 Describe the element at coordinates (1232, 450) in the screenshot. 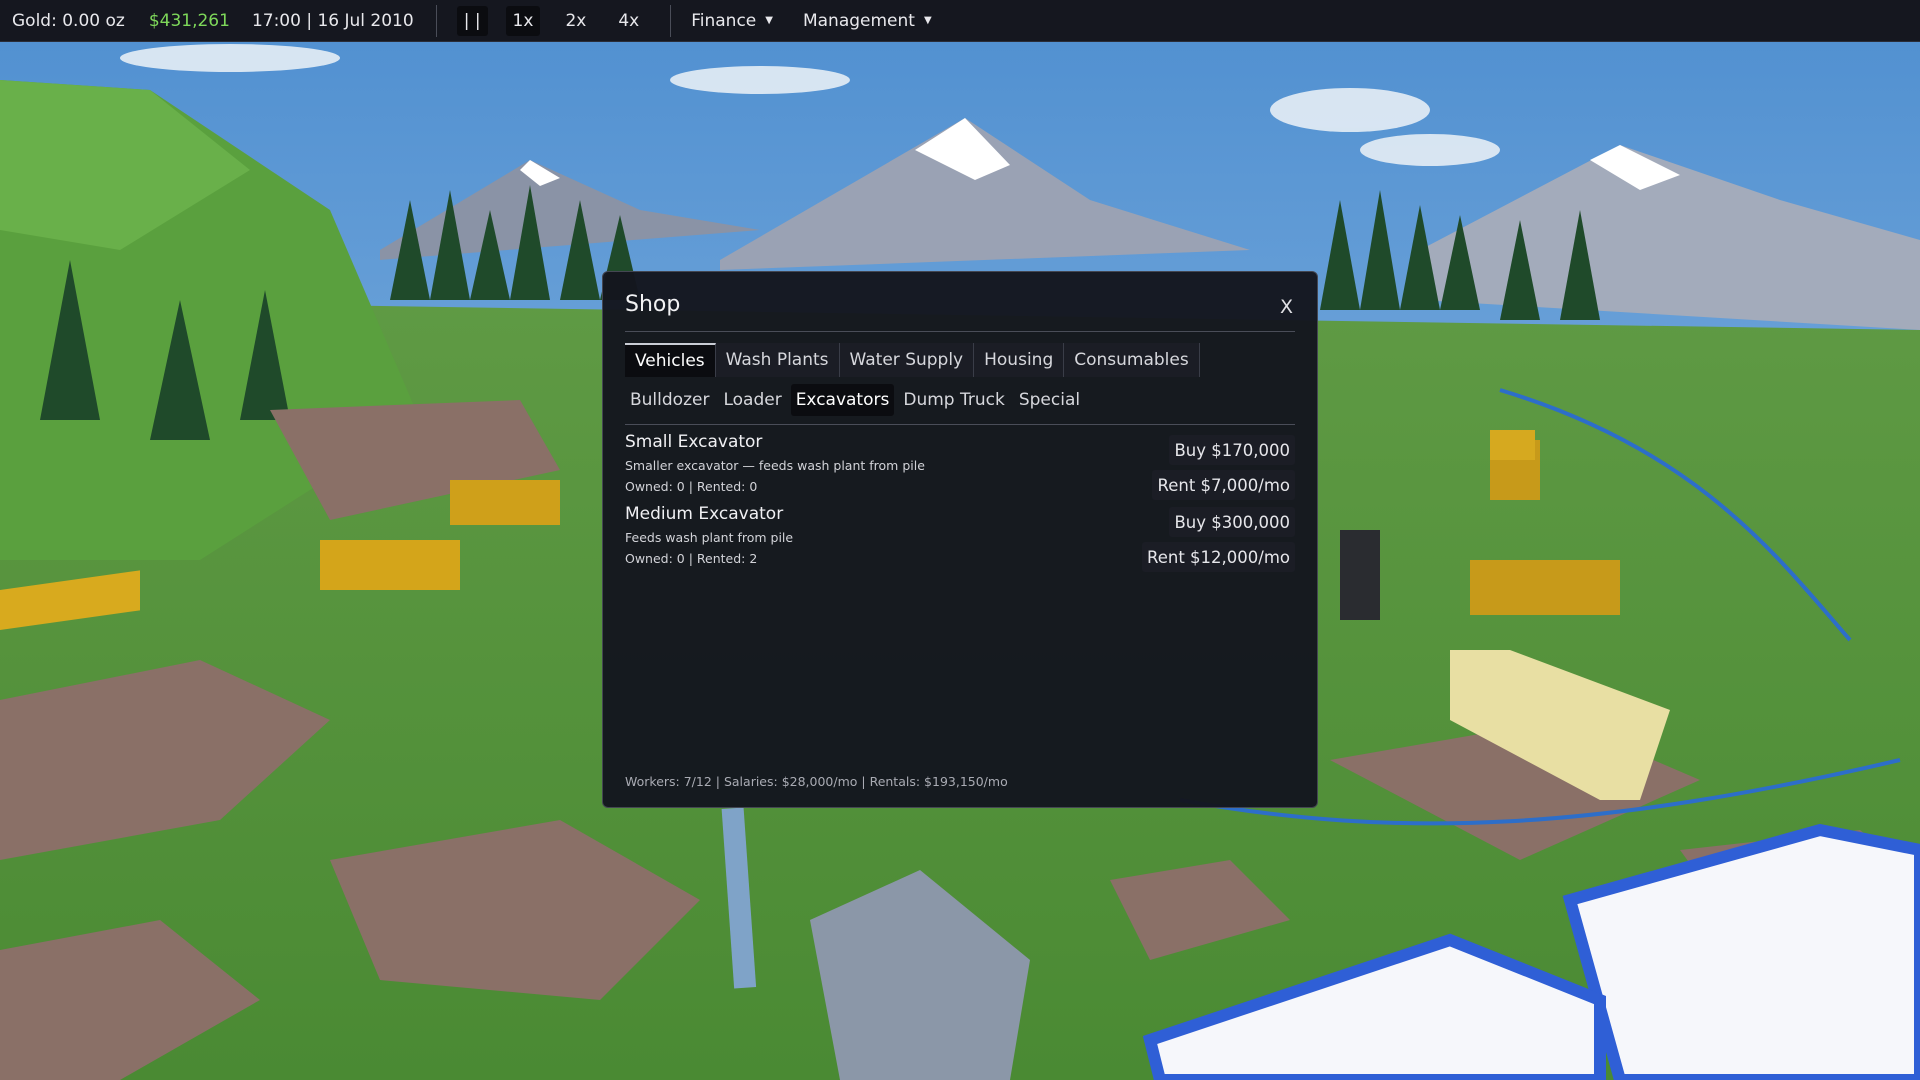

I see `buy-button: Buy $170,000` at that location.